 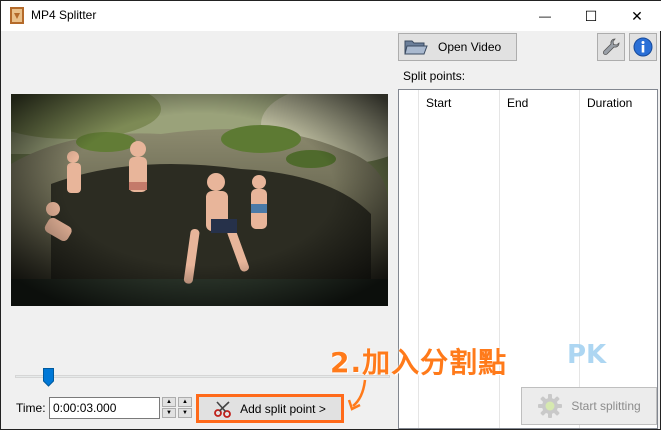 I want to click on info-button, so click(x=643, y=47).